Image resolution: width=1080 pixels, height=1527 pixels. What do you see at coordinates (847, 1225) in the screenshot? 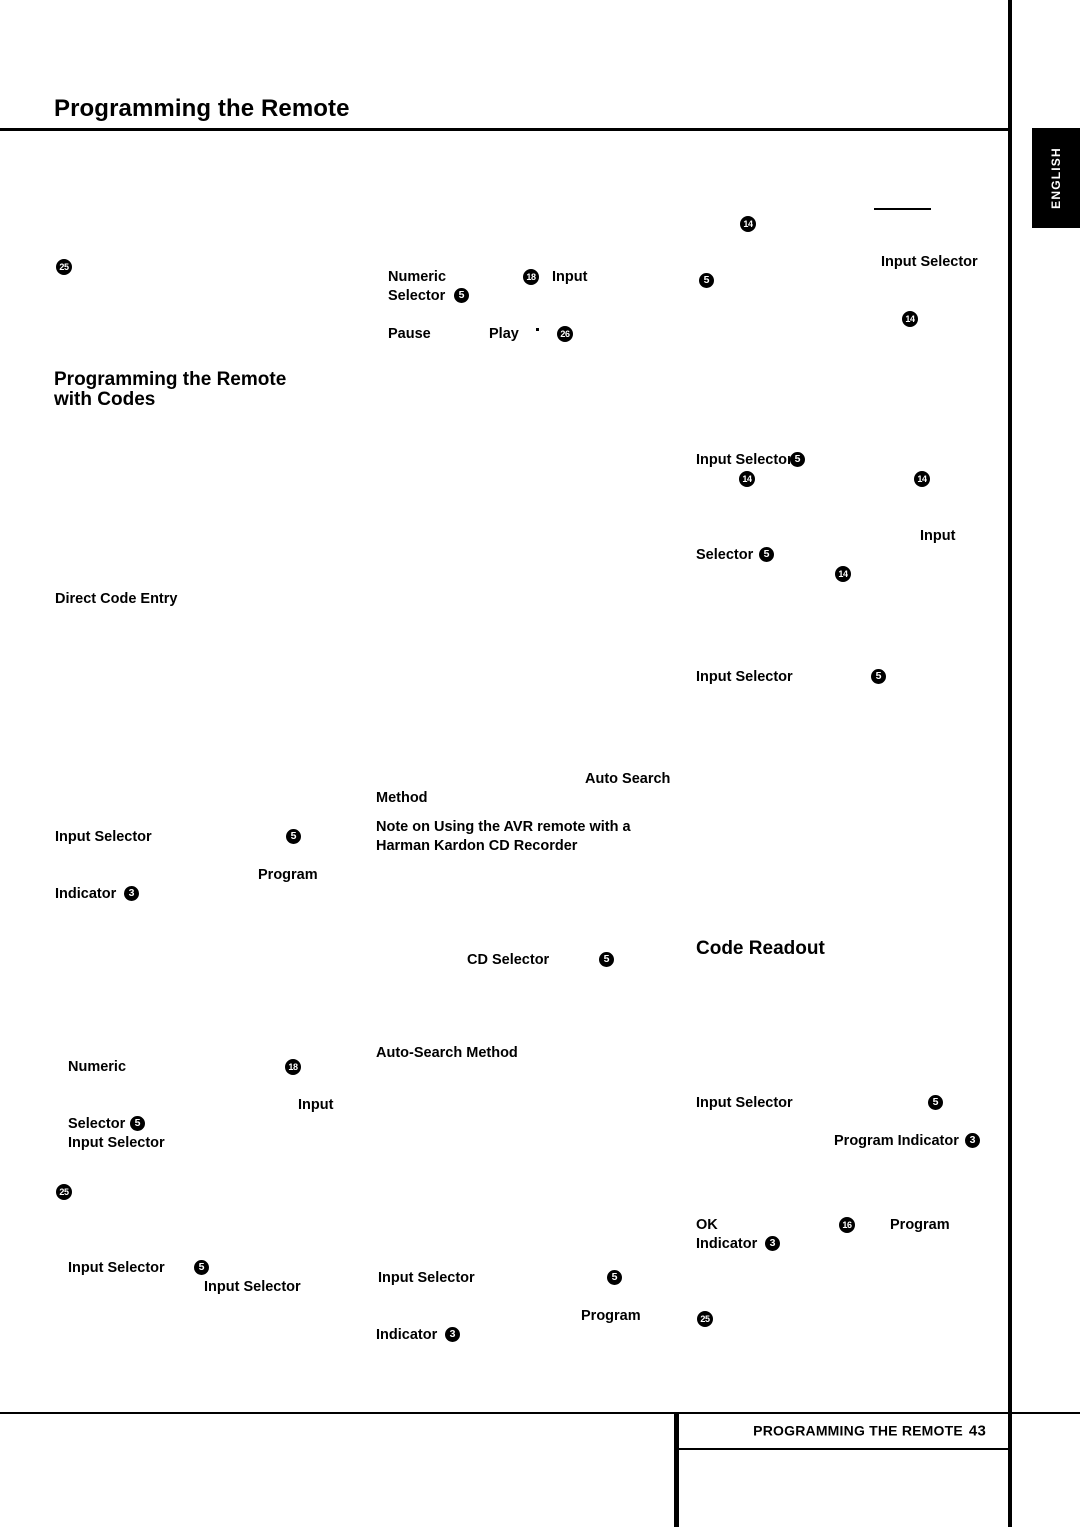
I see `callout-badge-16: 16` at bounding box center [847, 1225].